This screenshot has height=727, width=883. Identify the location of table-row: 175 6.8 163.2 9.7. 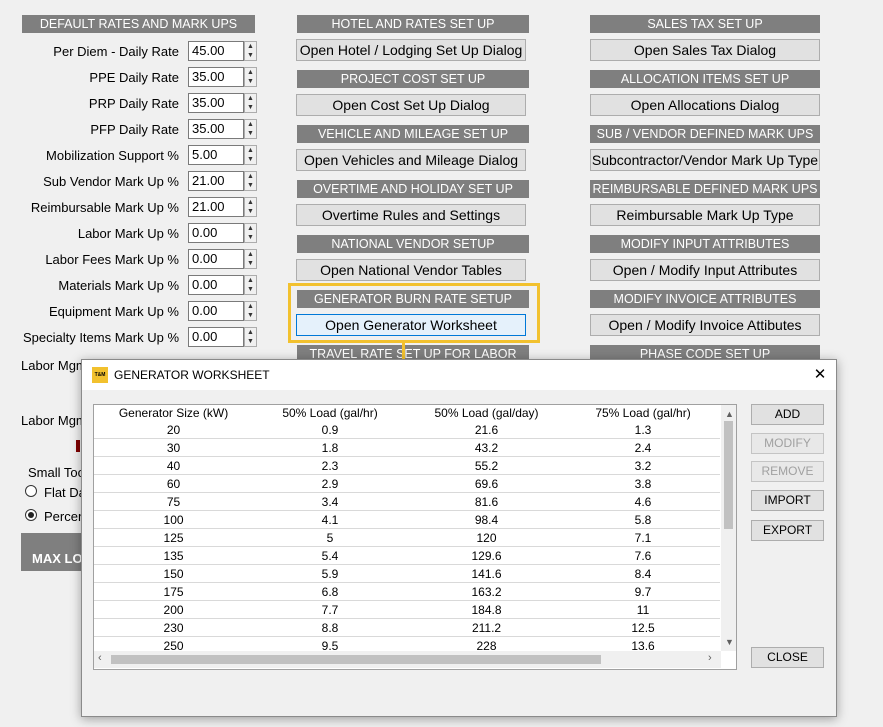
(407, 591).